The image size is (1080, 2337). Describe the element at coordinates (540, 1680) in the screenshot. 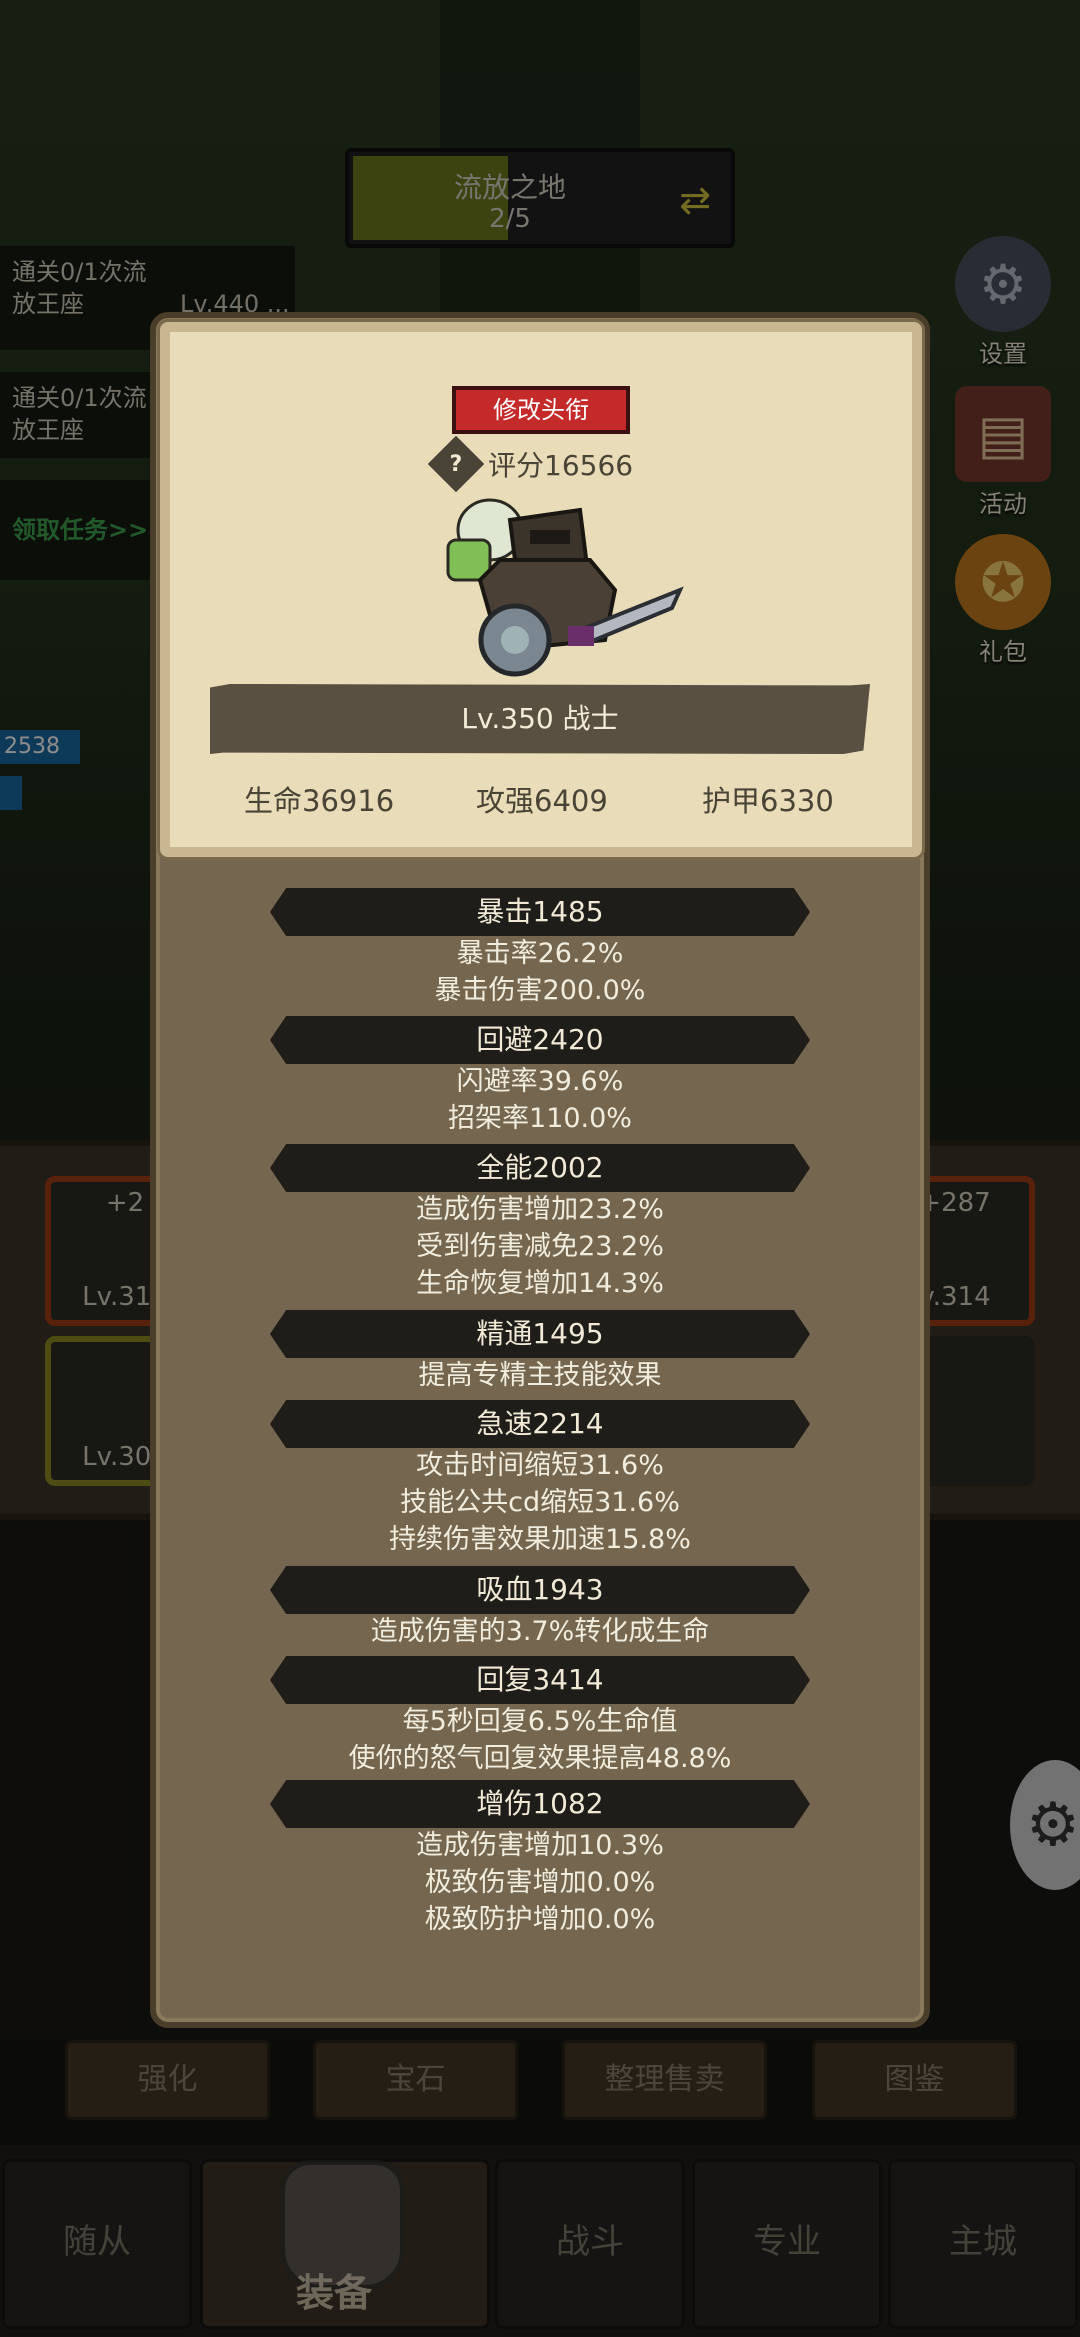

I see `regen-header: 回复3414` at that location.